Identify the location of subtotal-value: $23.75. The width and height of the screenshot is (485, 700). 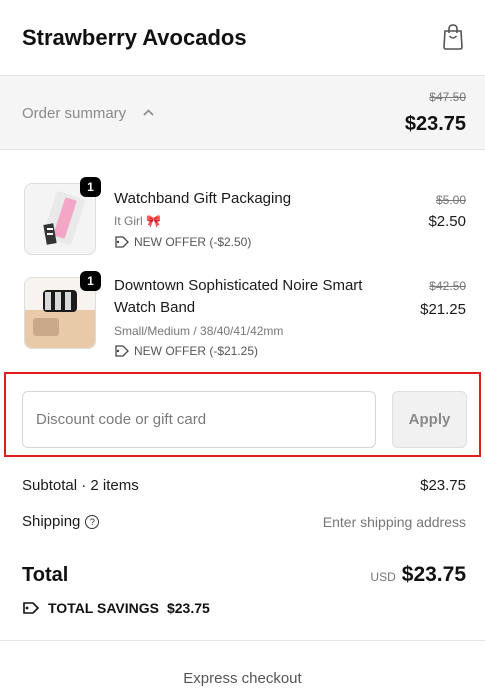
(443, 485).